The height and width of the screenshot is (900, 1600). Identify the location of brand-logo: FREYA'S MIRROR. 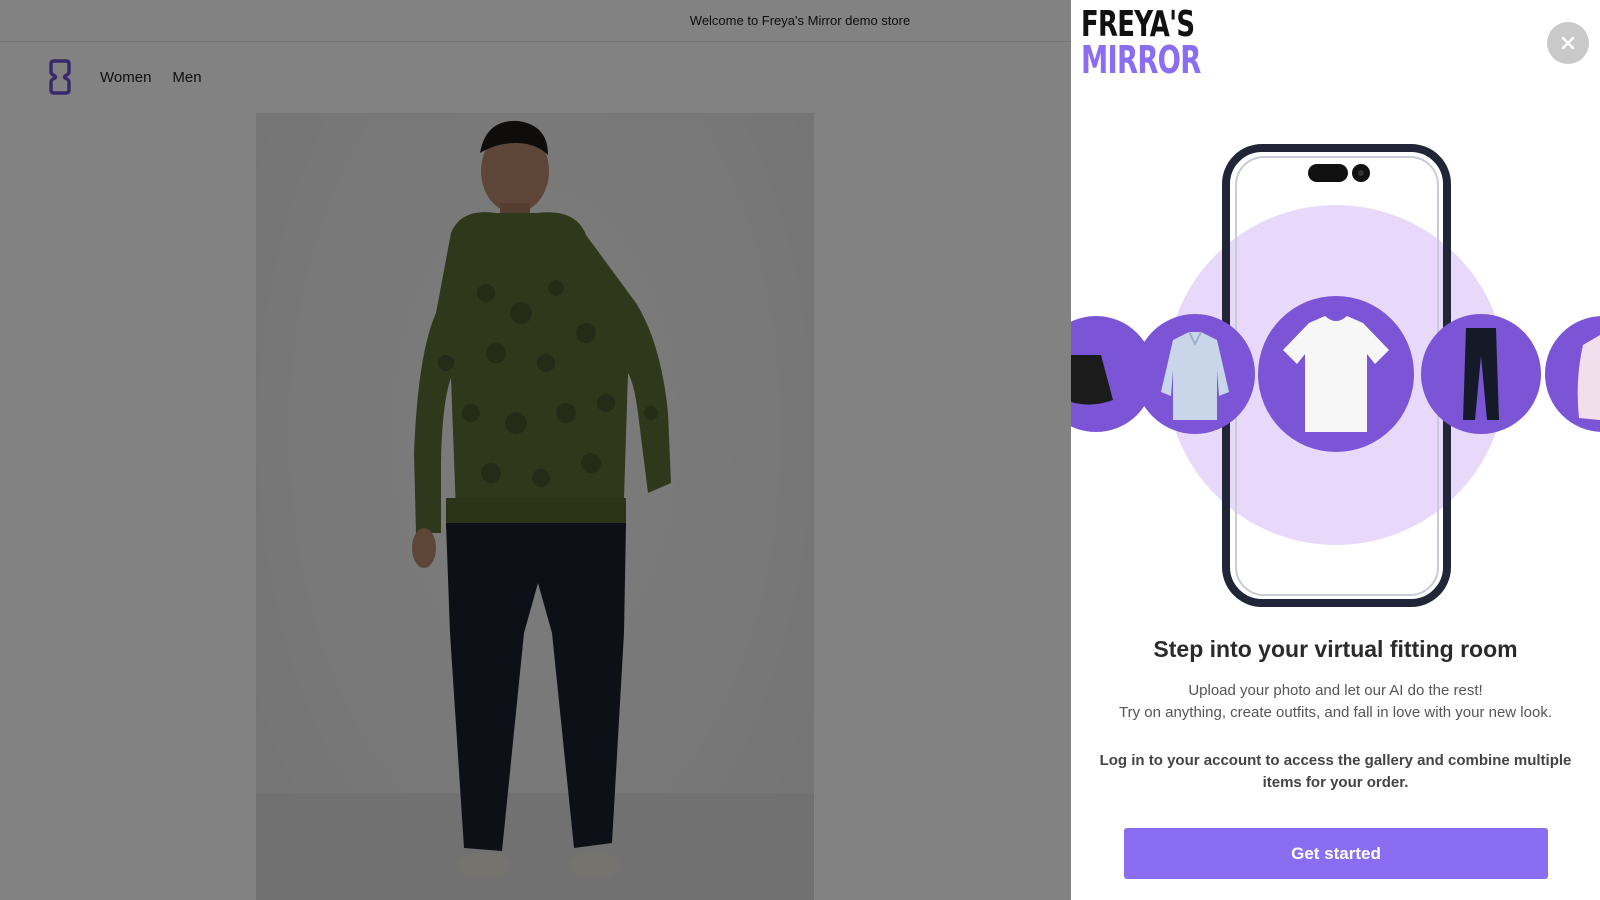
(1141, 43).